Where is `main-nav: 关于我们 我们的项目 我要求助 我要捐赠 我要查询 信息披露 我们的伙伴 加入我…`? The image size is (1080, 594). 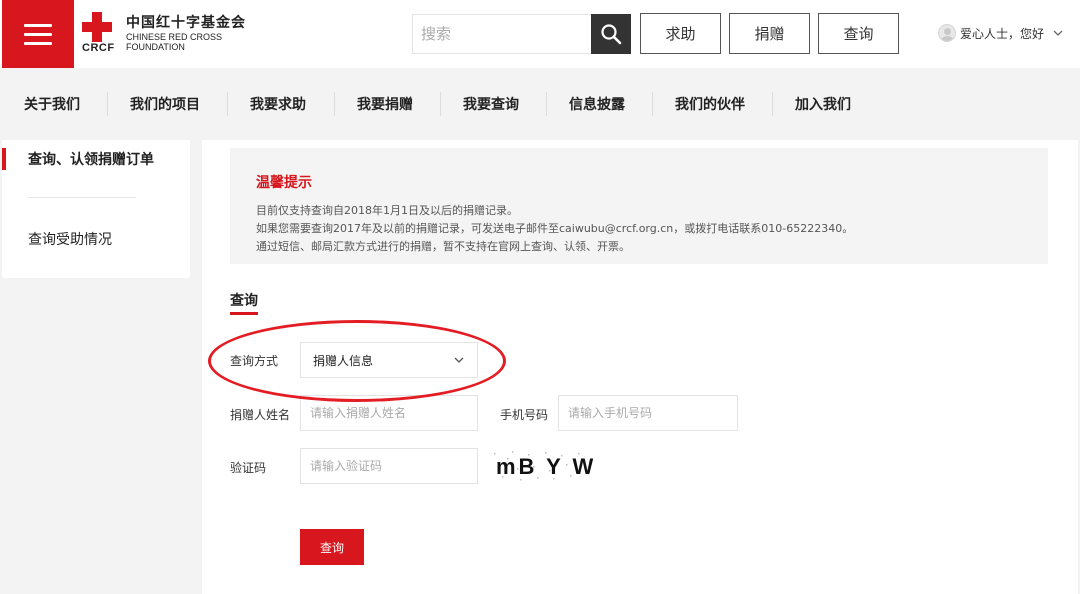 main-nav: 关于我们 我们的项目 我要求助 我要捐赠 我要查询 信息披露 我们的伙伴 加入我… is located at coordinates (540, 104).